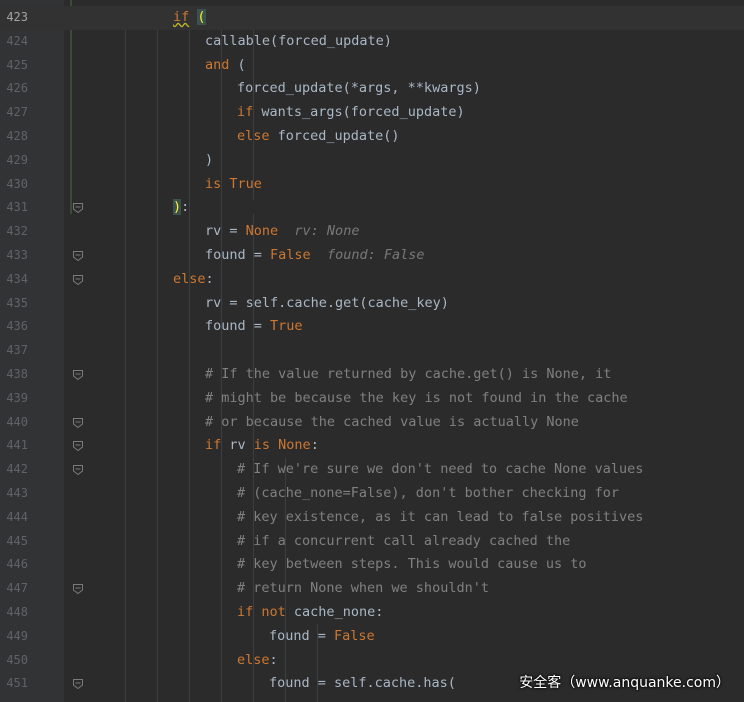 This screenshot has width=744, height=702. I want to click on line-number: 447, so click(17, 588).